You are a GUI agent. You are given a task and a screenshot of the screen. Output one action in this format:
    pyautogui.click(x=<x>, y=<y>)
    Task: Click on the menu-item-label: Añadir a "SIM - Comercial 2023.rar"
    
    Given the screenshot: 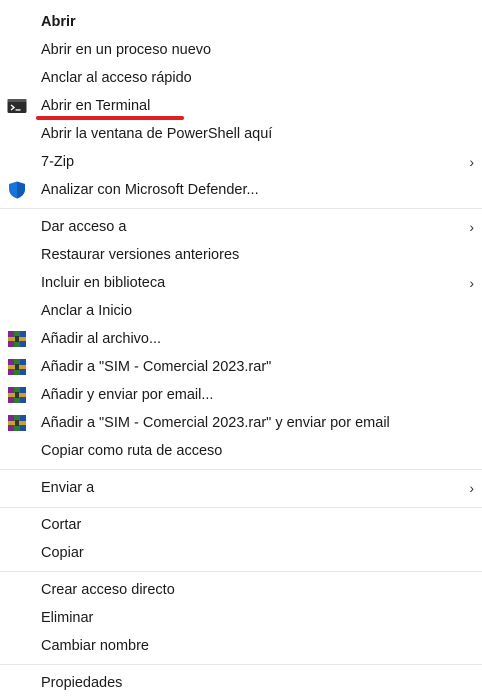 What is the action you would take?
    pyautogui.click(x=156, y=367)
    